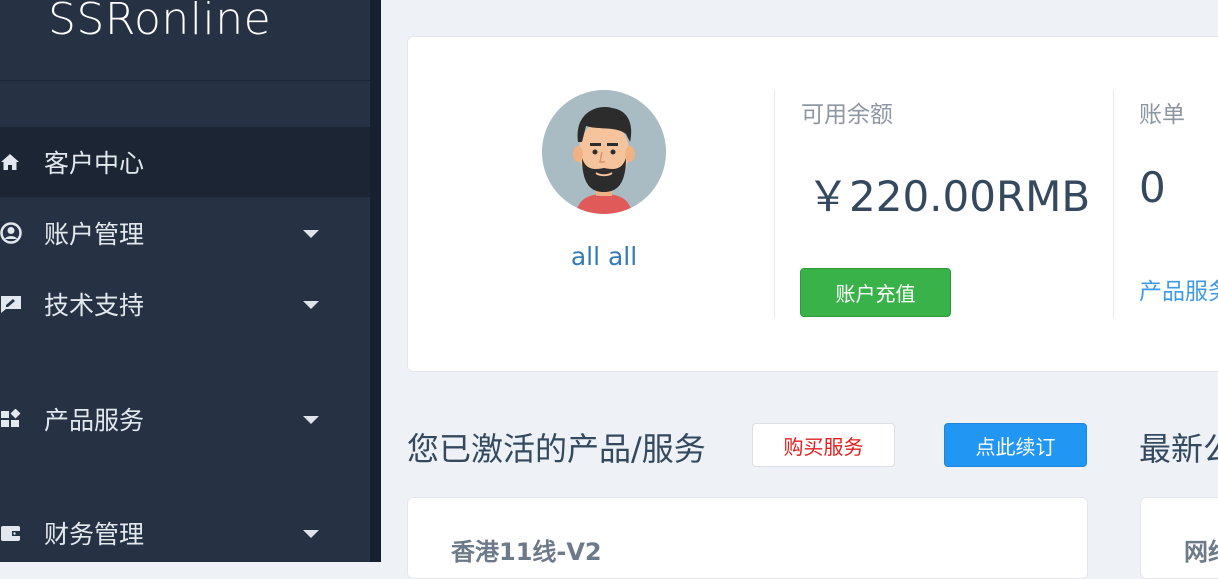 The height and width of the screenshot is (579, 1218). Describe the element at coordinates (94, 305) in the screenshot. I see `sidebar-item-label: 技术支持` at that location.